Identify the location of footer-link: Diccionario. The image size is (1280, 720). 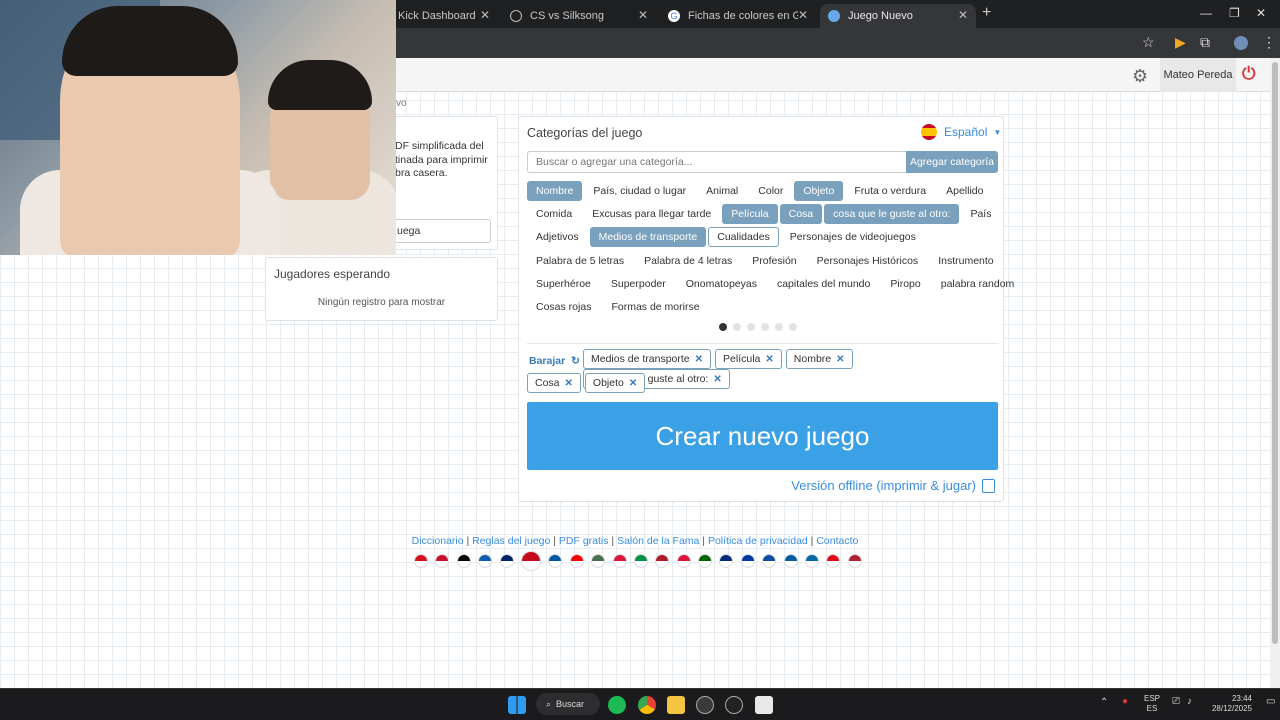
(438, 541).